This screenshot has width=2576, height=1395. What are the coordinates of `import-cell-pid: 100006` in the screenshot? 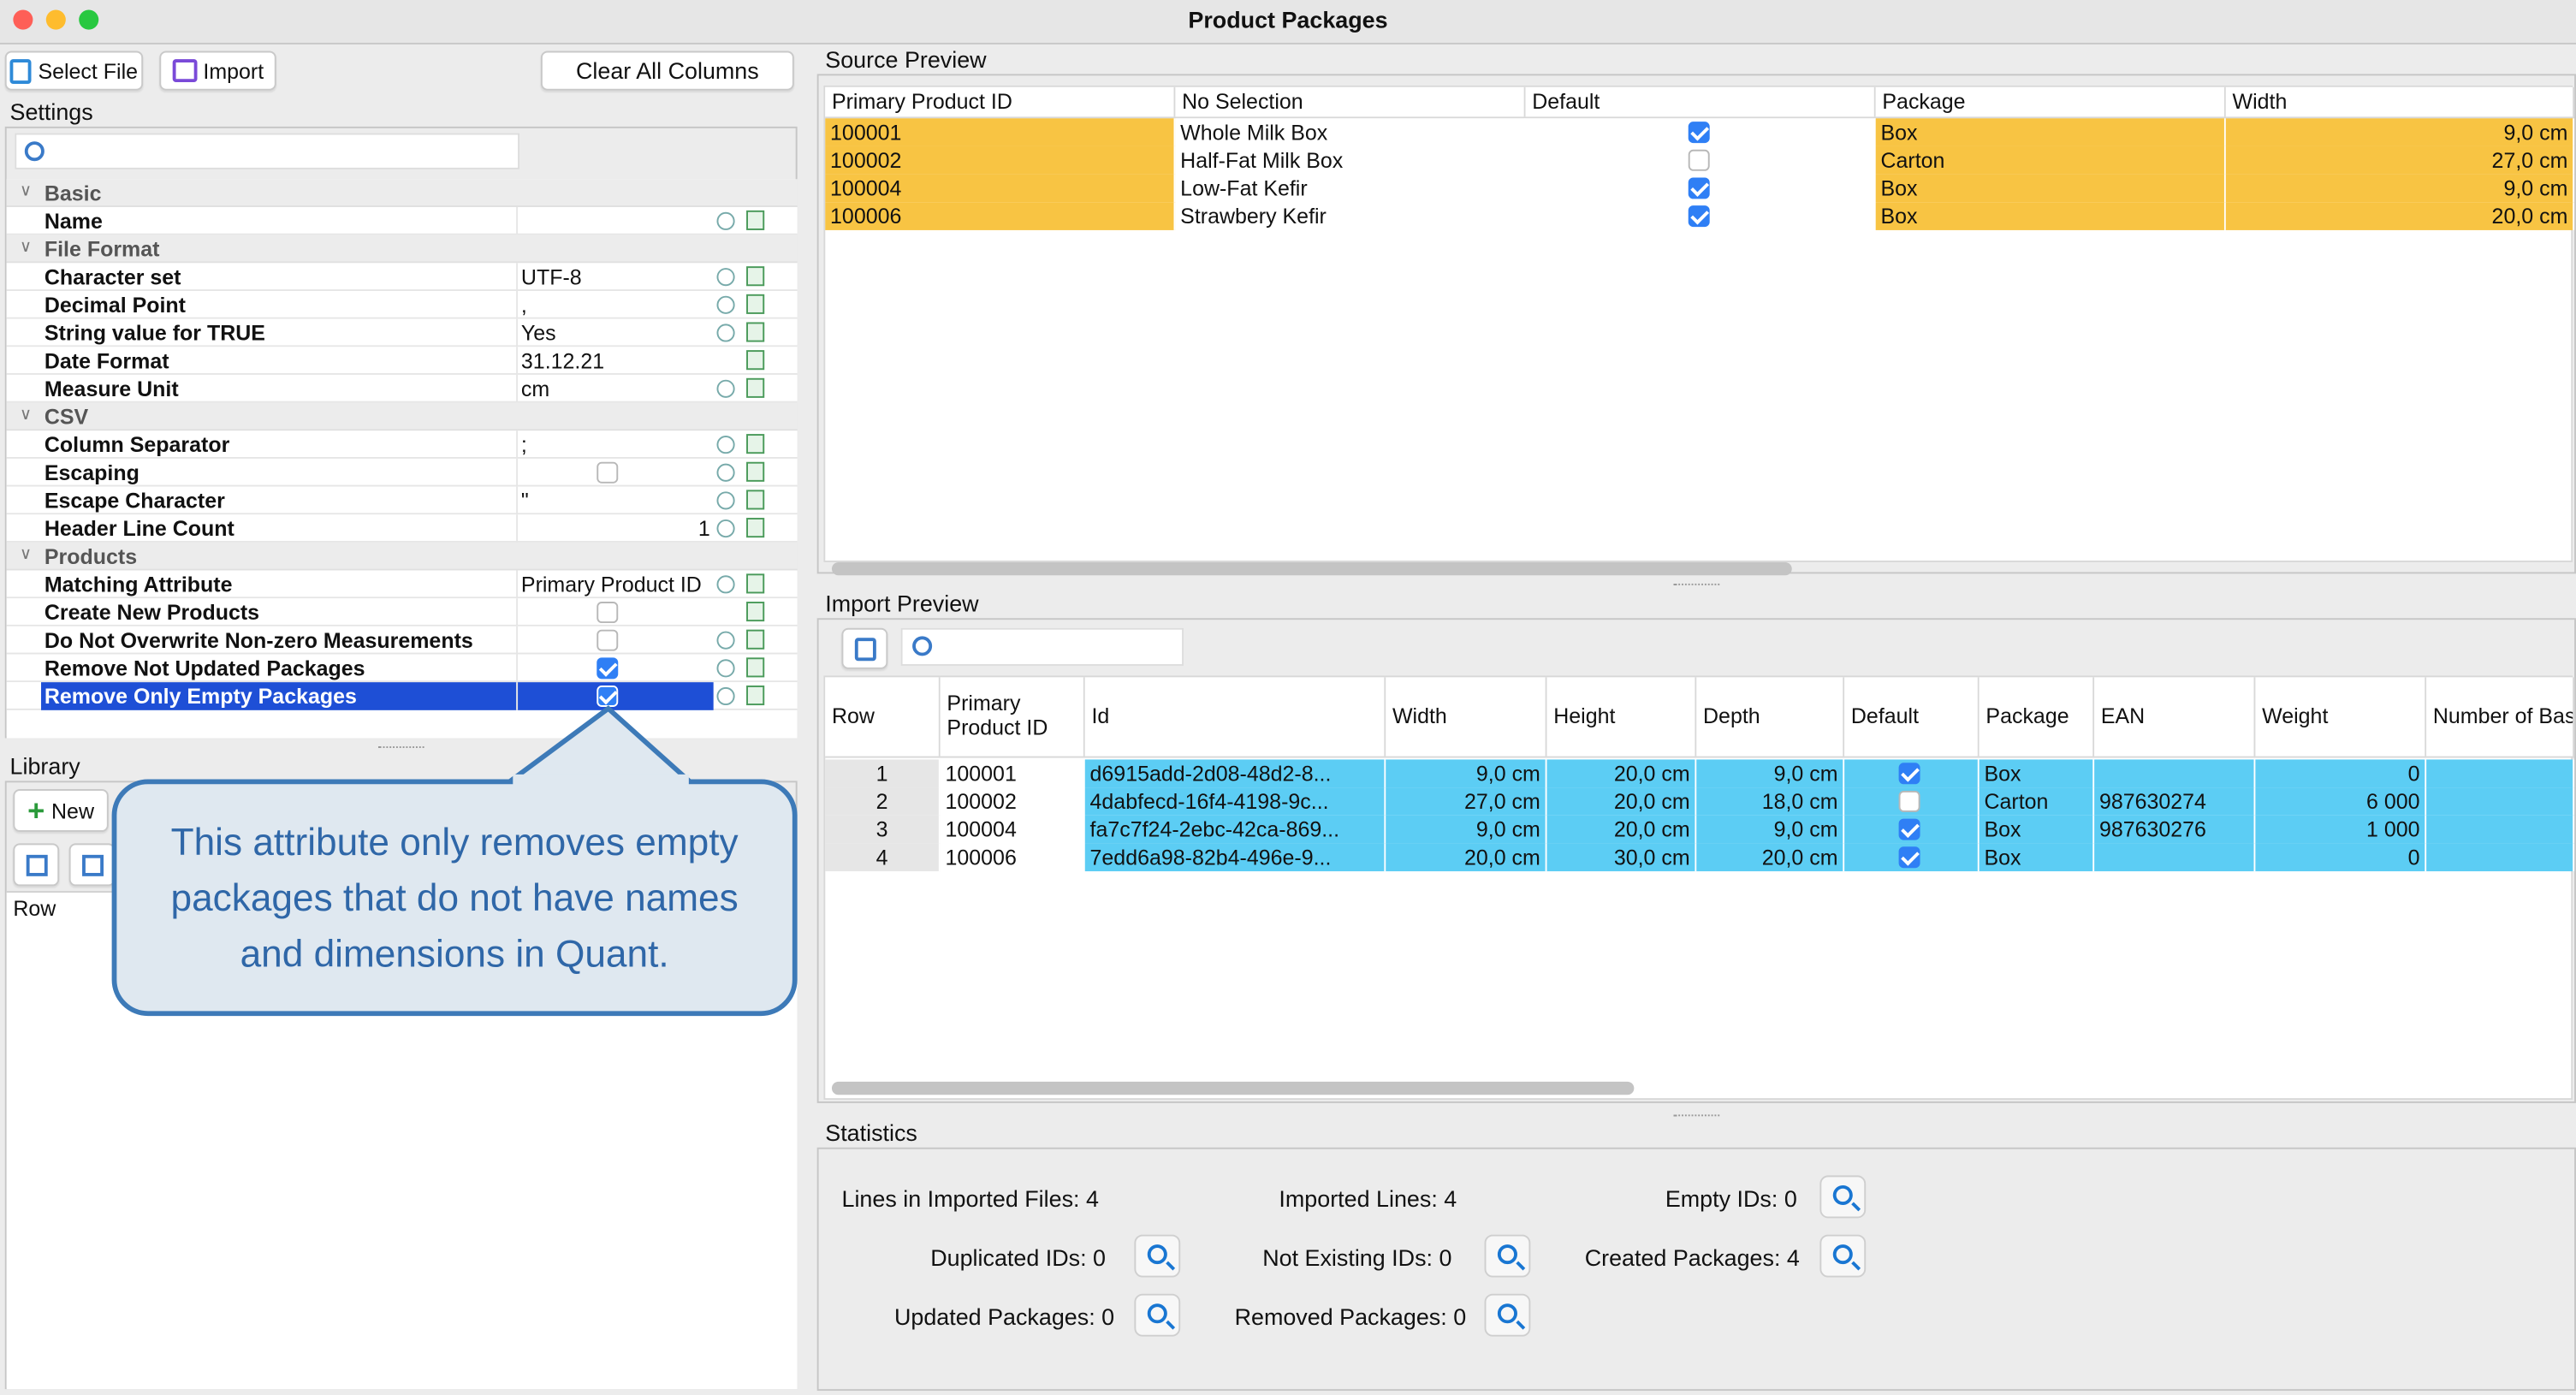 It's located at (1012, 857).